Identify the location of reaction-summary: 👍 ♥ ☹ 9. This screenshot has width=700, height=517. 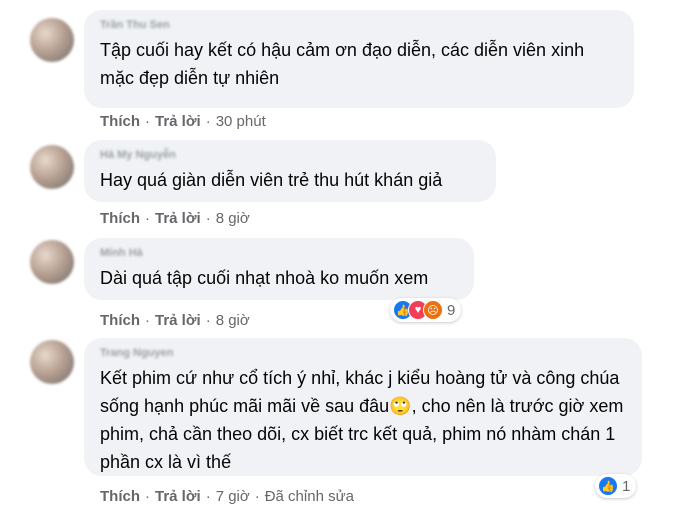
(426, 310).